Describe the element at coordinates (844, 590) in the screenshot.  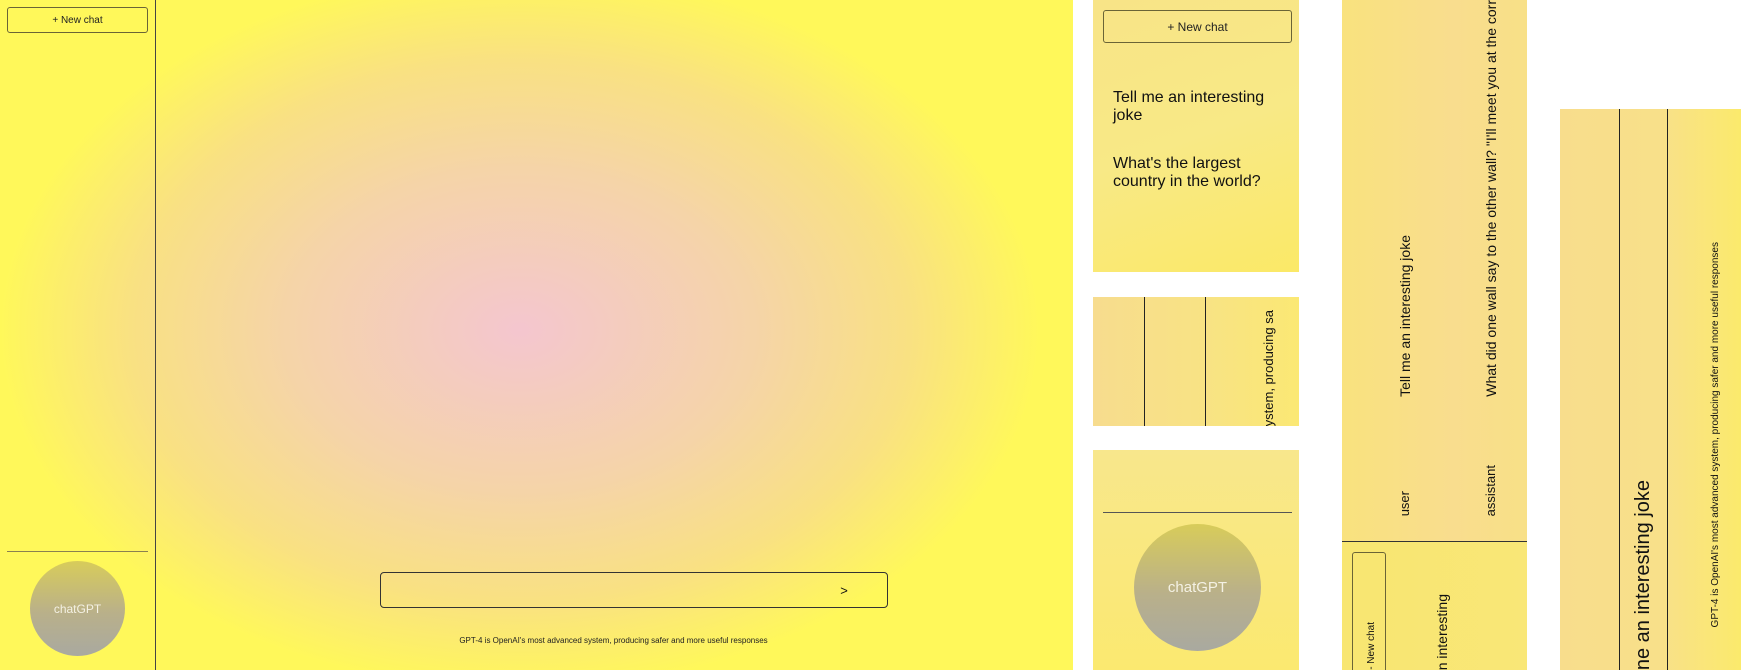
I see `send-button: >` at that location.